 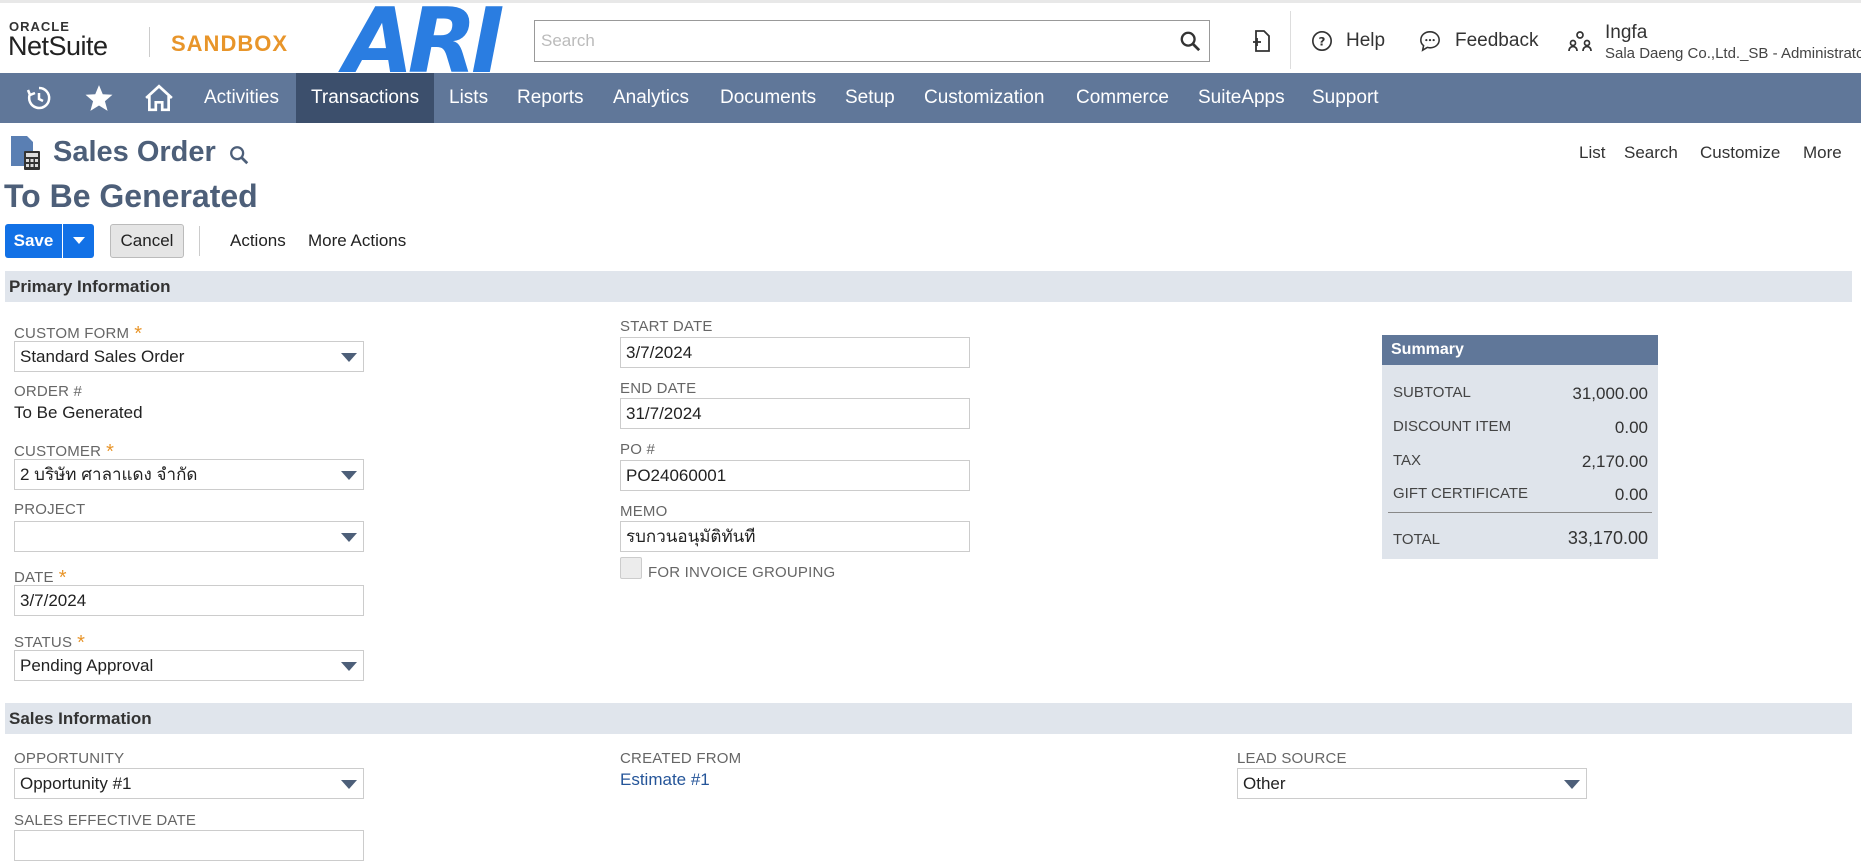 What do you see at coordinates (1290, 40) in the screenshot?
I see `header-divider` at bounding box center [1290, 40].